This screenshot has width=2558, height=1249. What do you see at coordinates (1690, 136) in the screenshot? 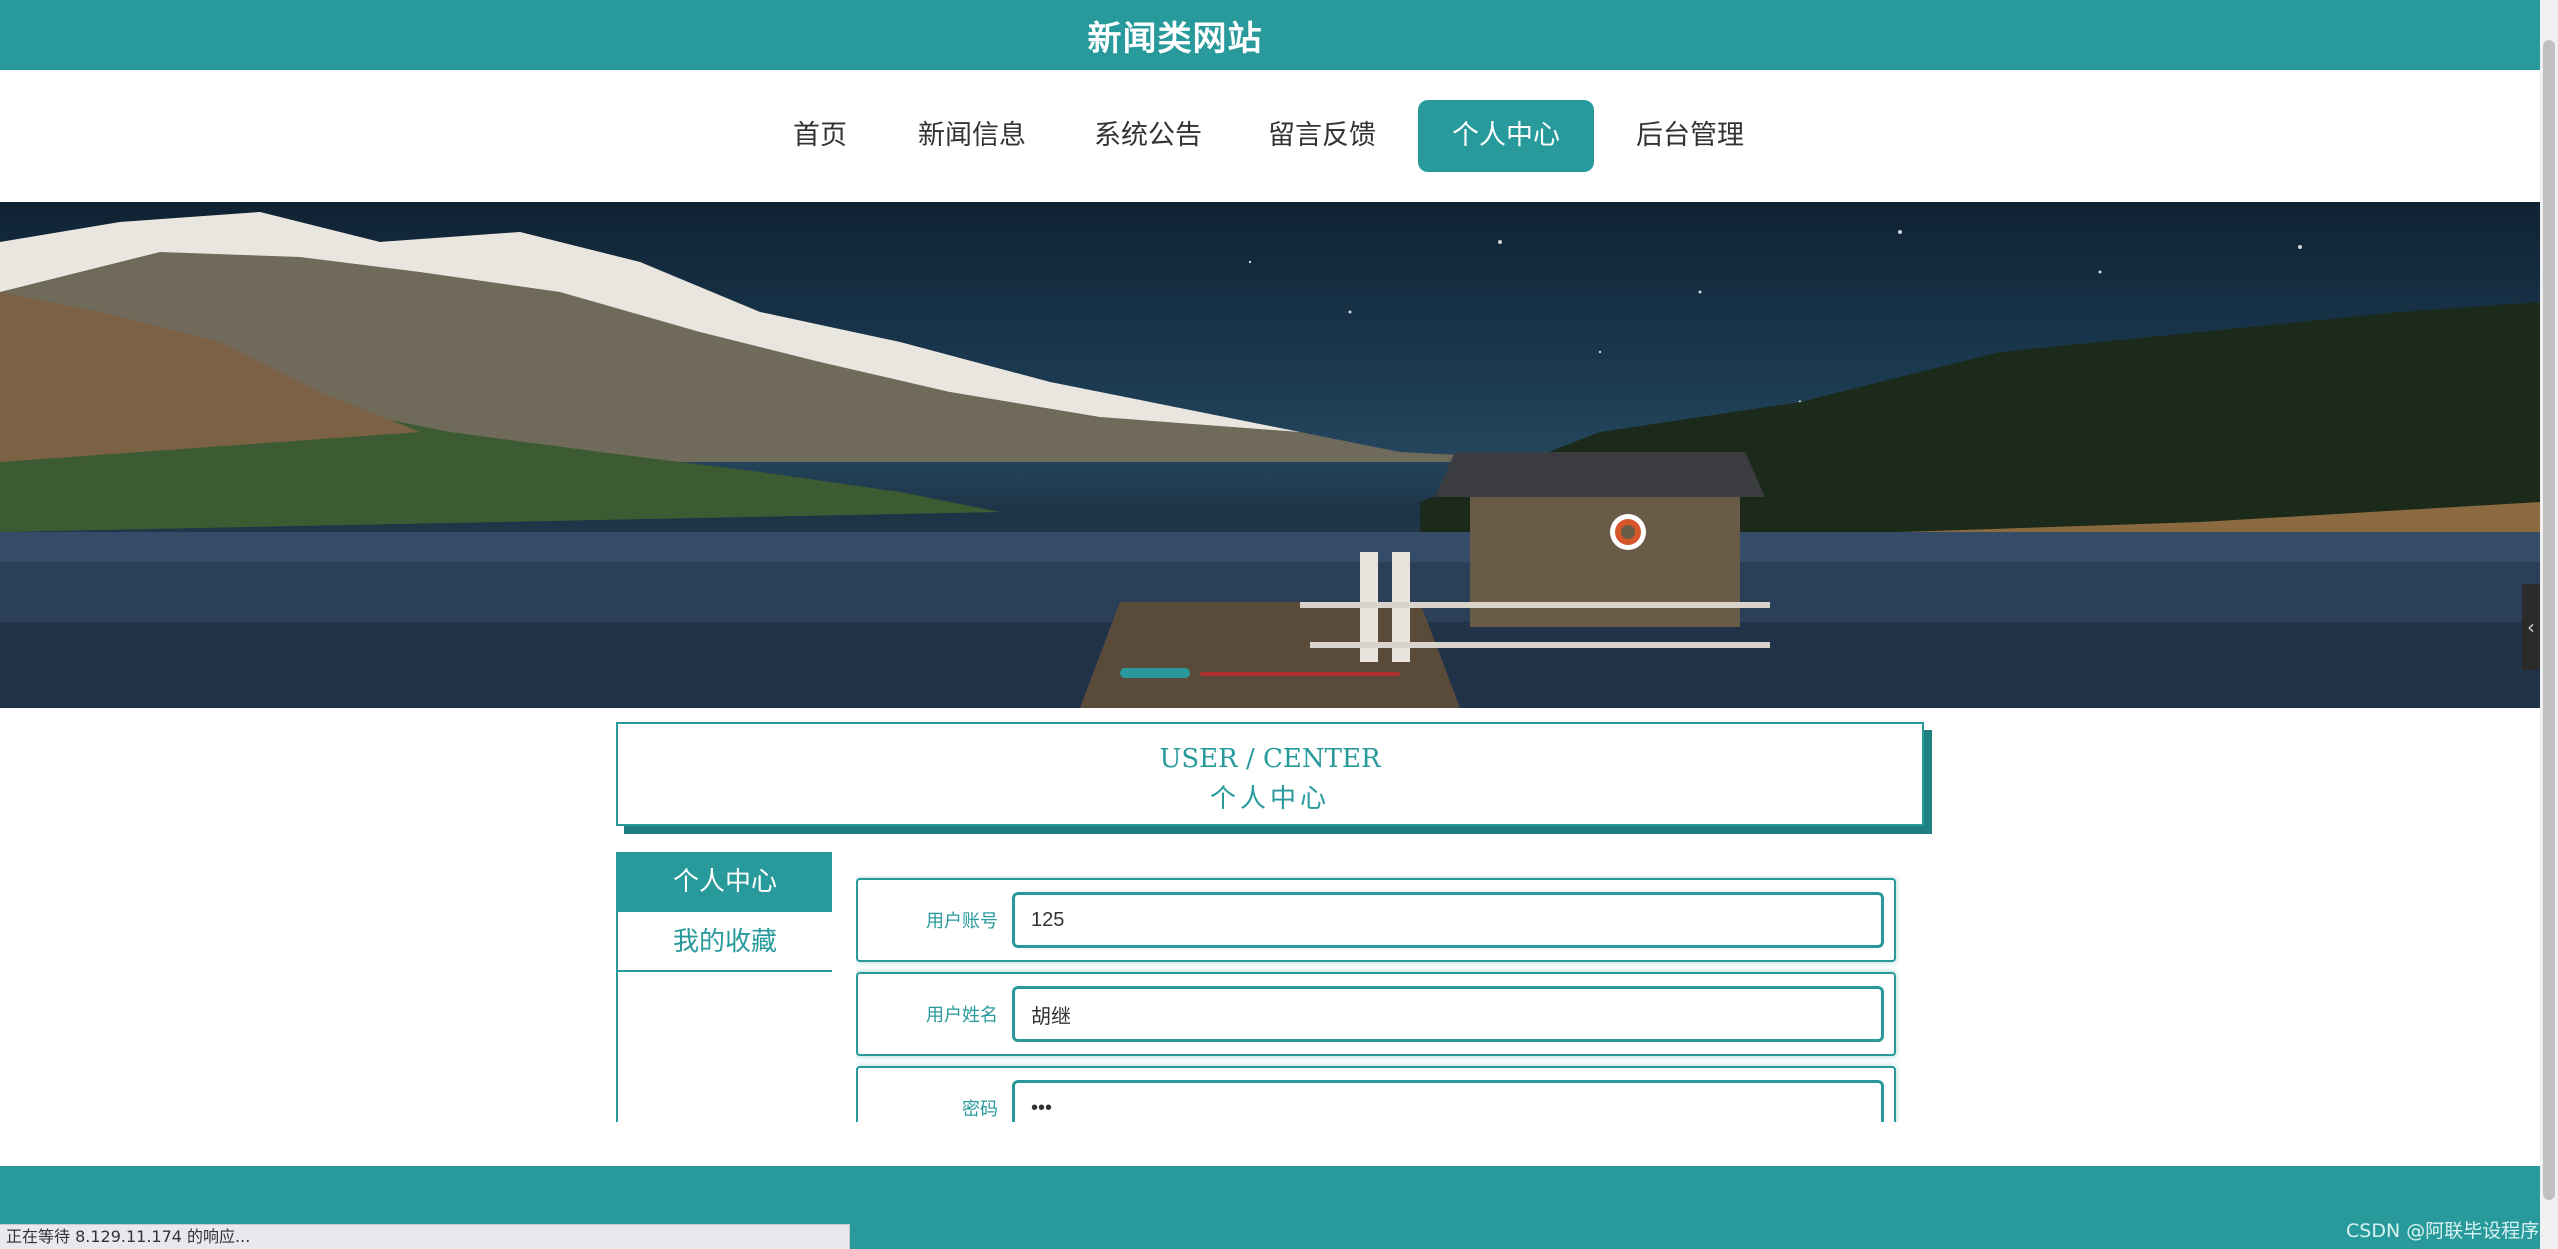
I see `nav-item-admin: 后台管理` at bounding box center [1690, 136].